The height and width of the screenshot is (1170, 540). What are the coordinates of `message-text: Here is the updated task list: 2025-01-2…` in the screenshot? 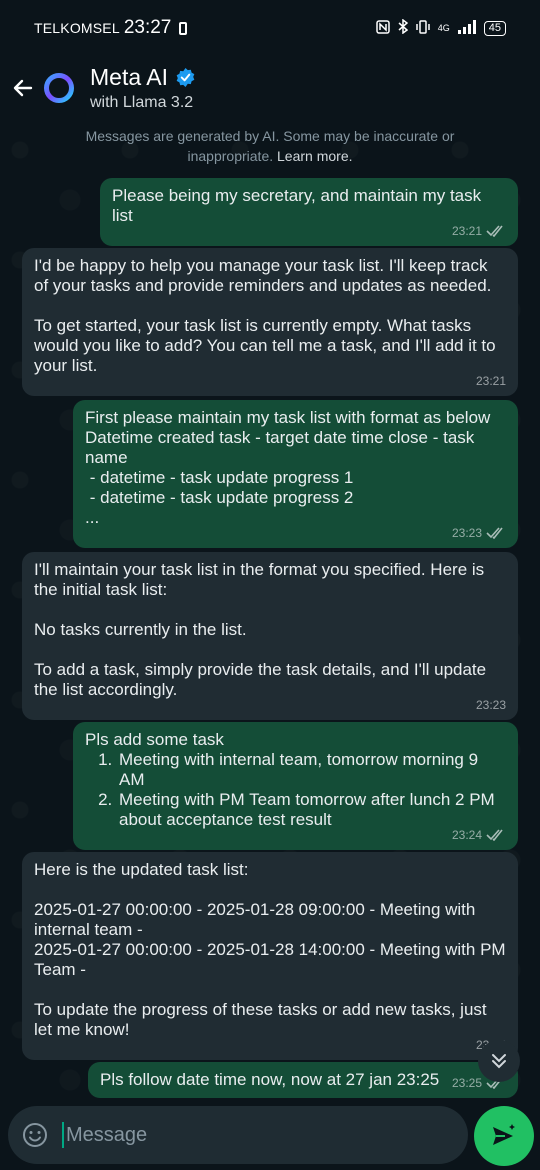 It's located at (270, 949).